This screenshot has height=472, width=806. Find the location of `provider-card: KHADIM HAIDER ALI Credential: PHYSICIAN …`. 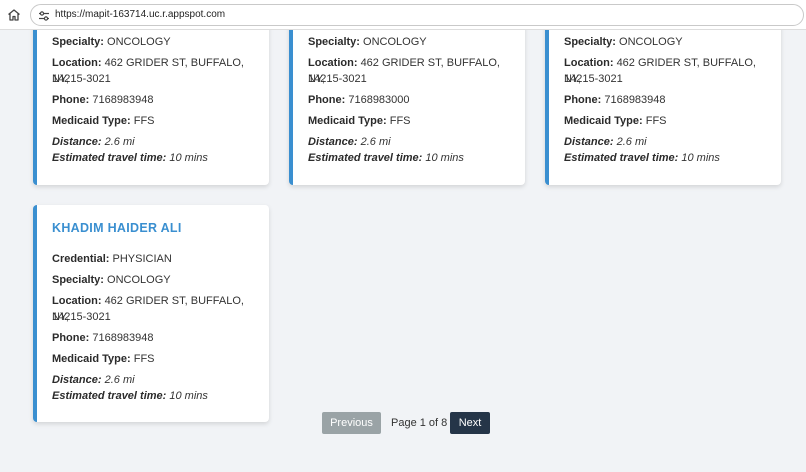

provider-card: KHADIM HAIDER ALI Credential: PHYSICIAN … is located at coordinates (151, 313).